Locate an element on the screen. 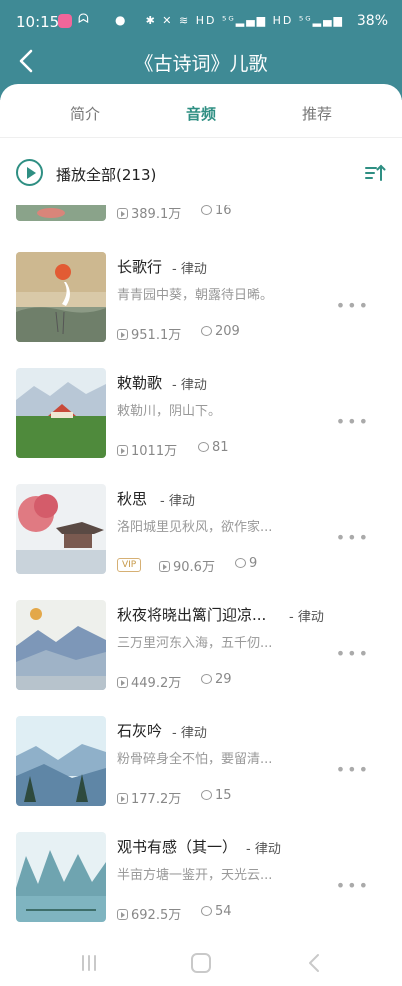 The width and height of the screenshot is (402, 986). signal-icons: ✱ ✕ ≋ HD ⁵ᴳ▂▄▆ HD ⁵ᴳ▂▄▆ is located at coordinates (244, 20).